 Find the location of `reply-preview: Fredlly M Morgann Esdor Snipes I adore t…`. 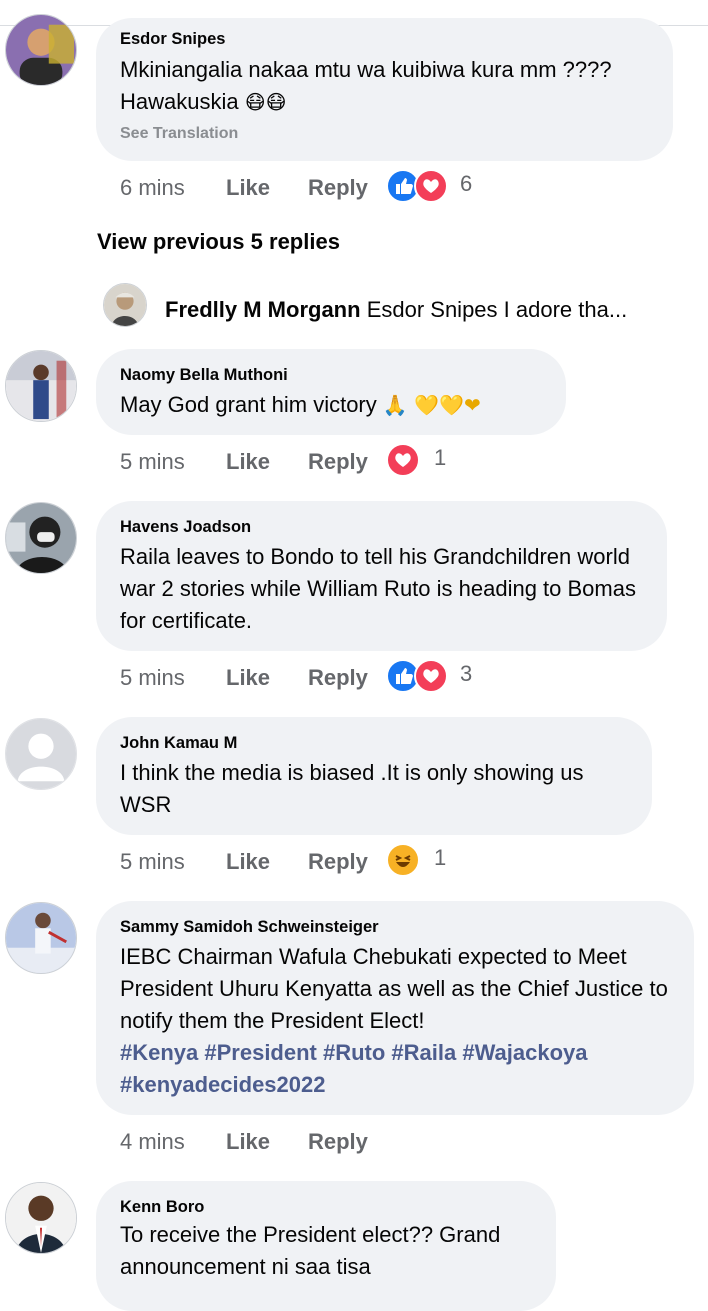

reply-preview: Fredlly M Morgann Esdor Snipes I adore t… is located at coordinates (396, 310).